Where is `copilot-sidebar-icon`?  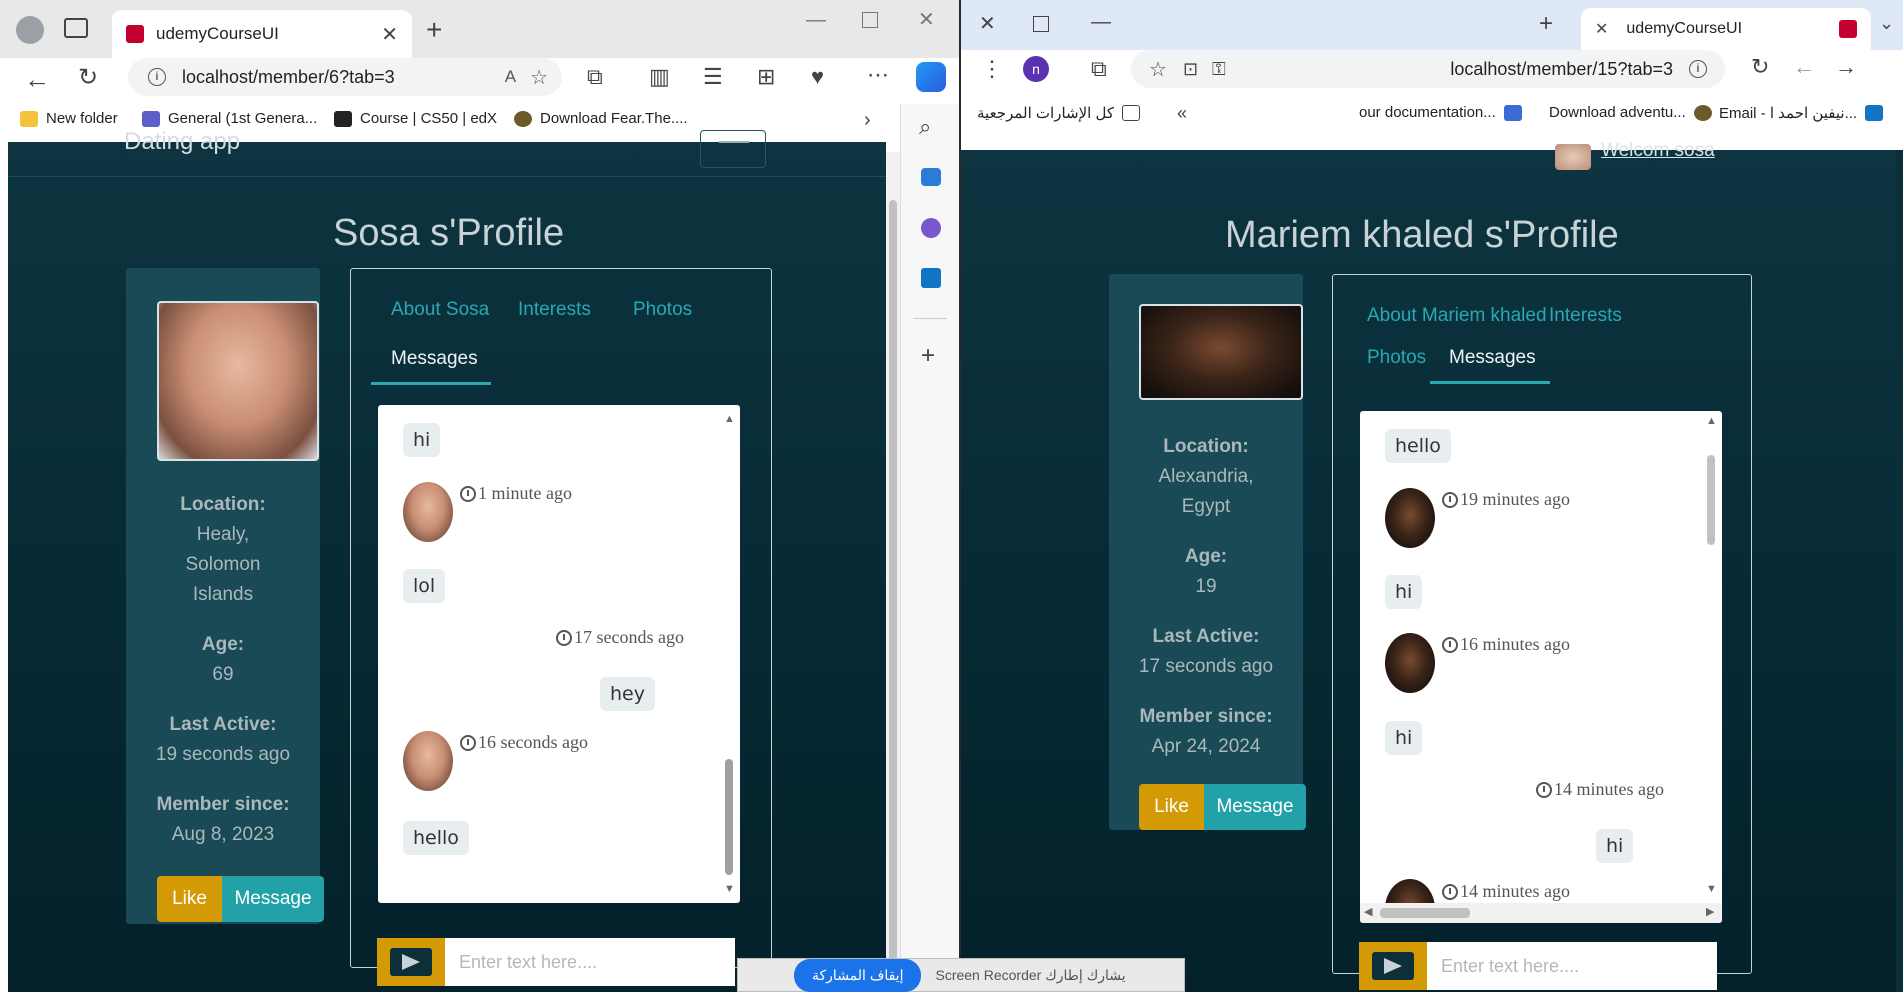 copilot-sidebar-icon is located at coordinates (931, 228).